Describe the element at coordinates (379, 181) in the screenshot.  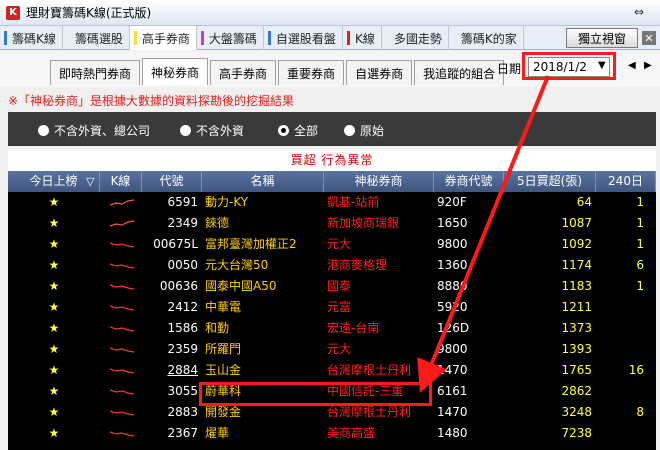
I see `grid-header-4: 神秘券商` at that location.